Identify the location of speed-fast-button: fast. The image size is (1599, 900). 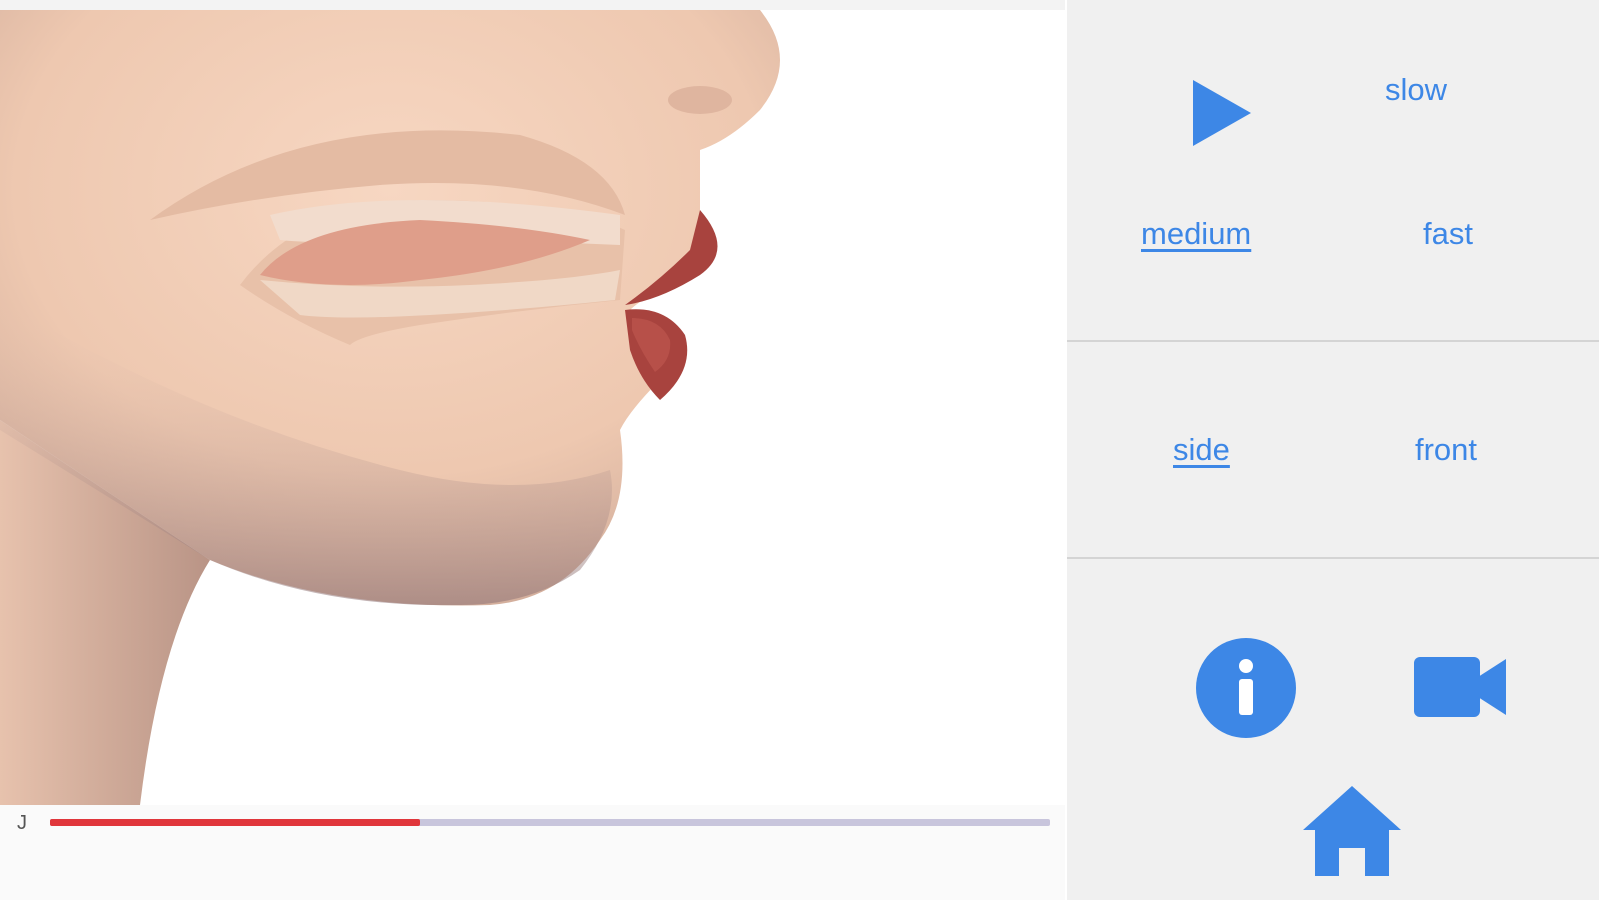
(1448, 234).